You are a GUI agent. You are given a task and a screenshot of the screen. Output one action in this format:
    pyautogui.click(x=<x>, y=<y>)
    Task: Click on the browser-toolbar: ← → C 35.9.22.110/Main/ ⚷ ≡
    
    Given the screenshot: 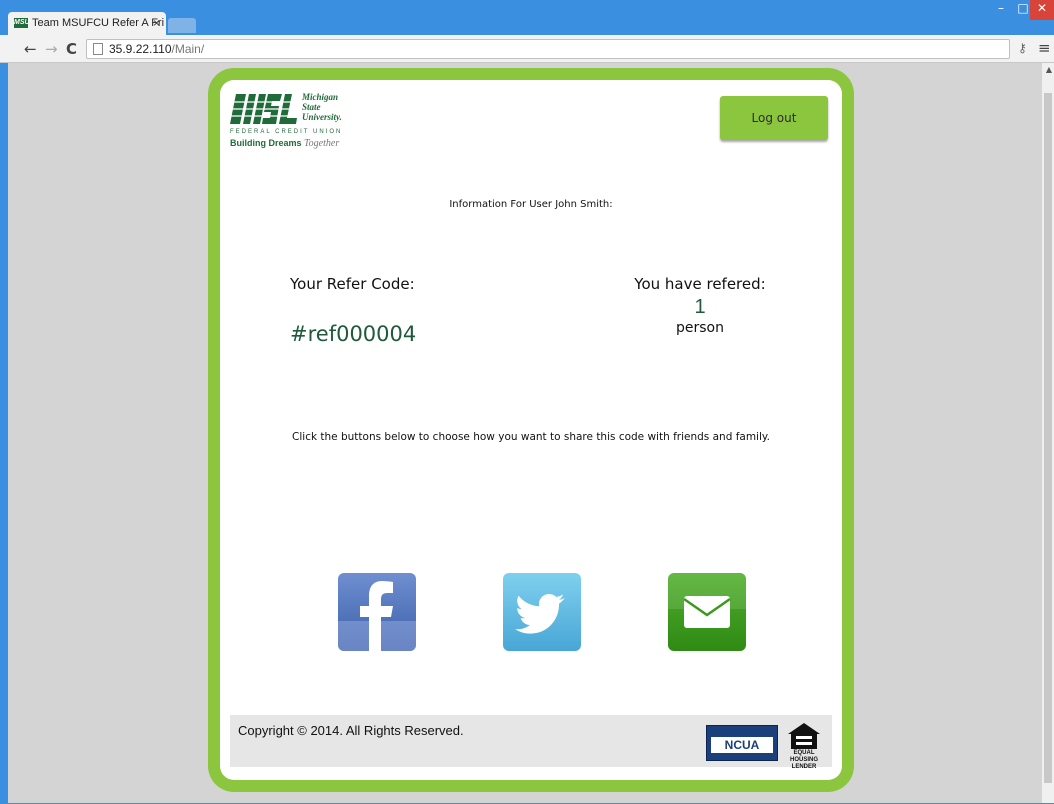 What is the action you would take?
    pyautogui.click(x=527, y=49)
    